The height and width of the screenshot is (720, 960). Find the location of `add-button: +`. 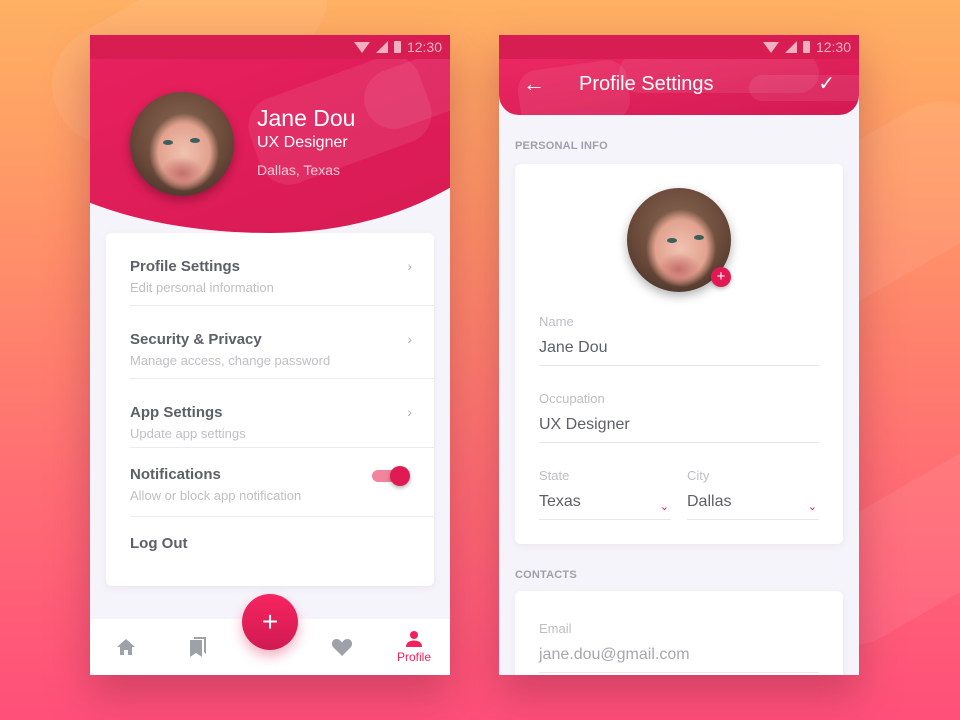

add-button: + is located at coordinates (270, 622).